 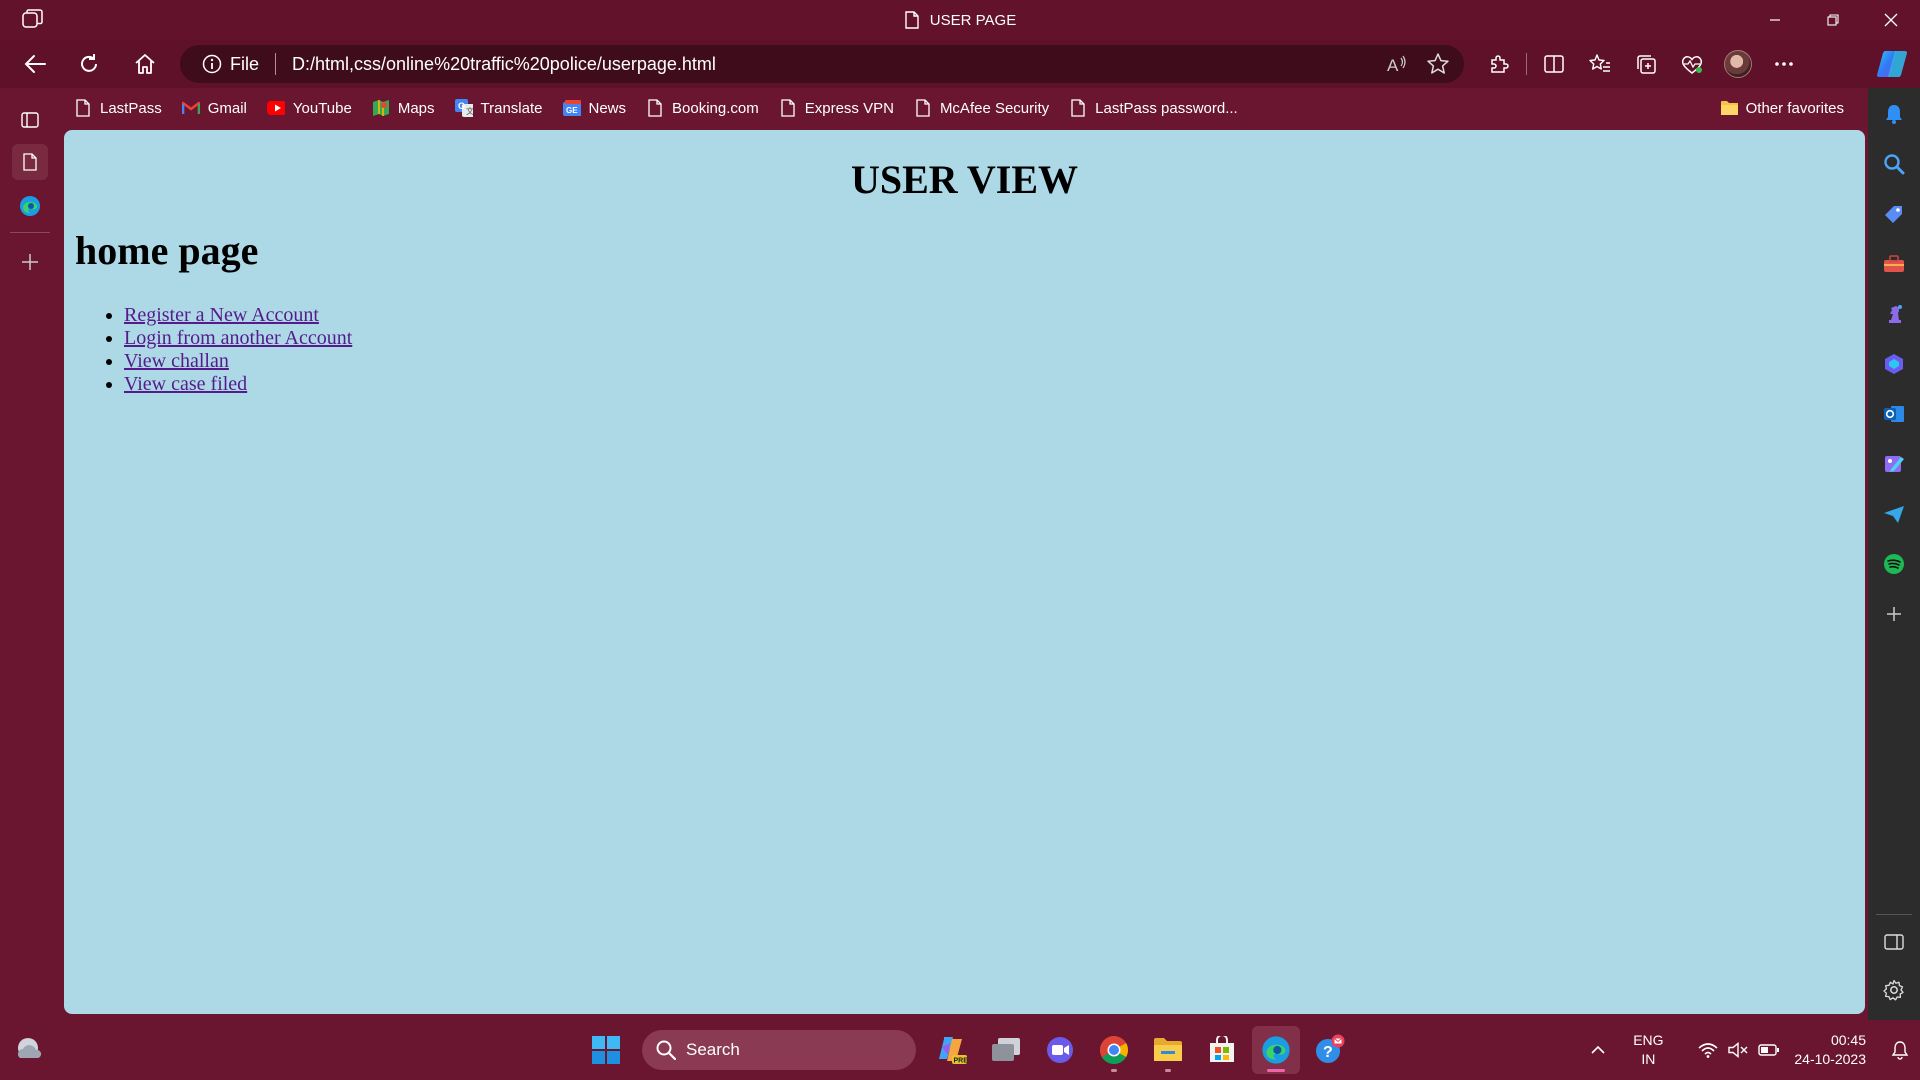 What do you see at coordinates (1499, 64) in the screenshot?
I see `extensions-button` at bounding box center [1499, 64].